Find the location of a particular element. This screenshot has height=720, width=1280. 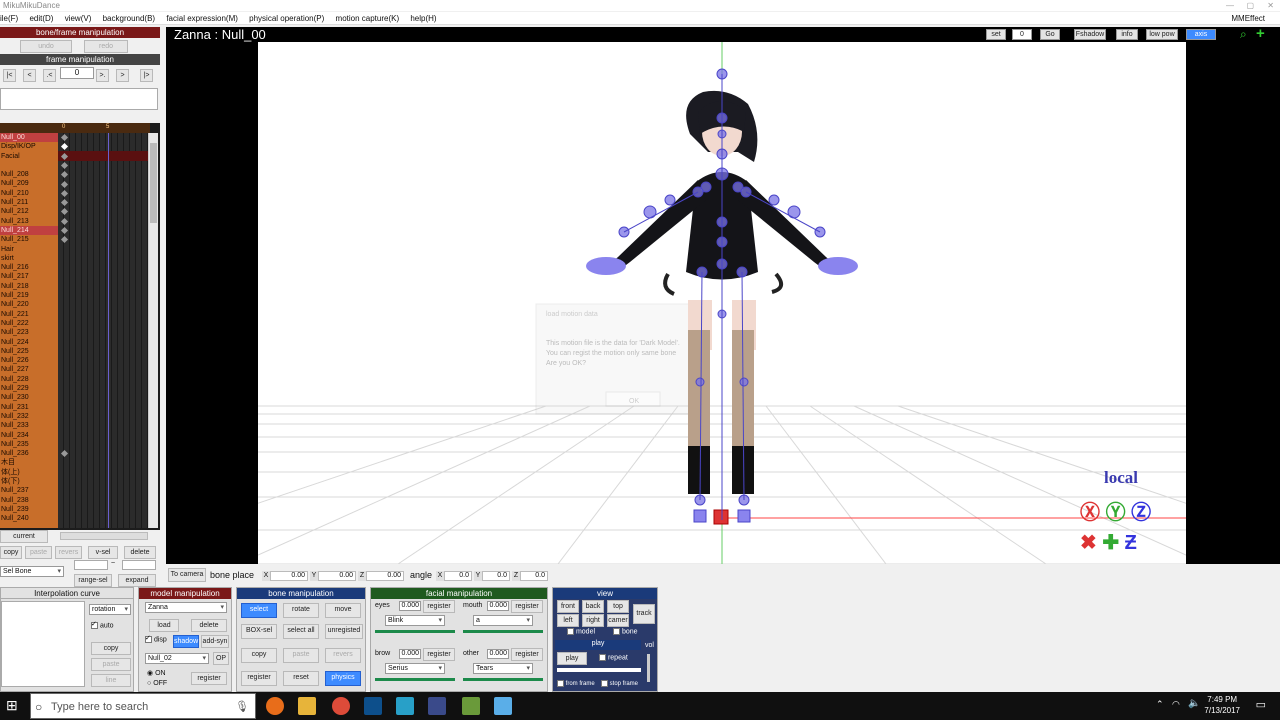

view-top-button: top is located at coordinates (618, 606).